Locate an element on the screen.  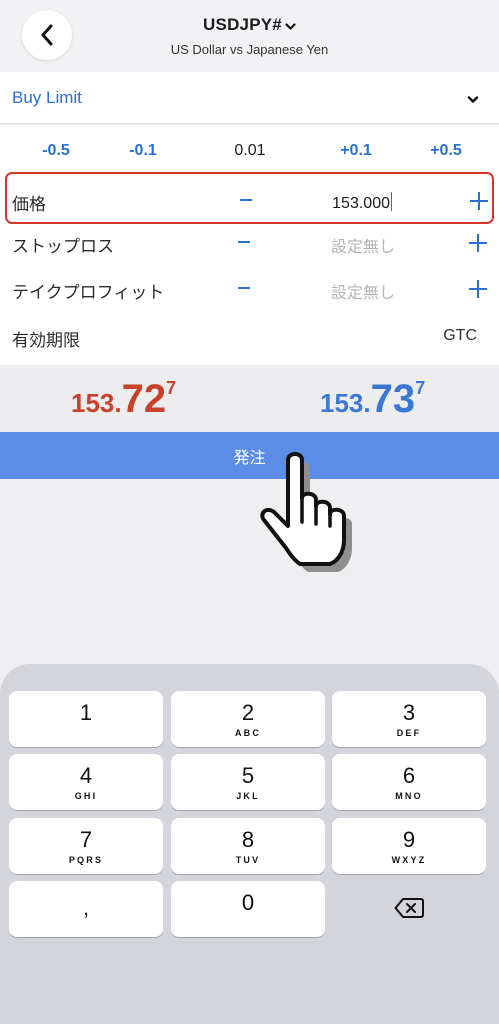
symbol-name: USDJPY# is located at coordinates (242, 24).